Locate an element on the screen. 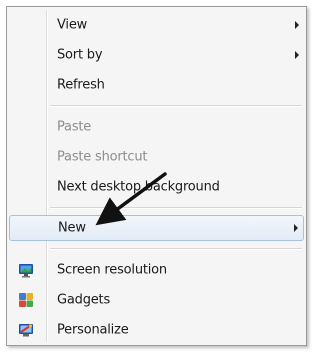 This screenshot has width=320, height=353. personalize-icon is located at coordinates (26, 330).